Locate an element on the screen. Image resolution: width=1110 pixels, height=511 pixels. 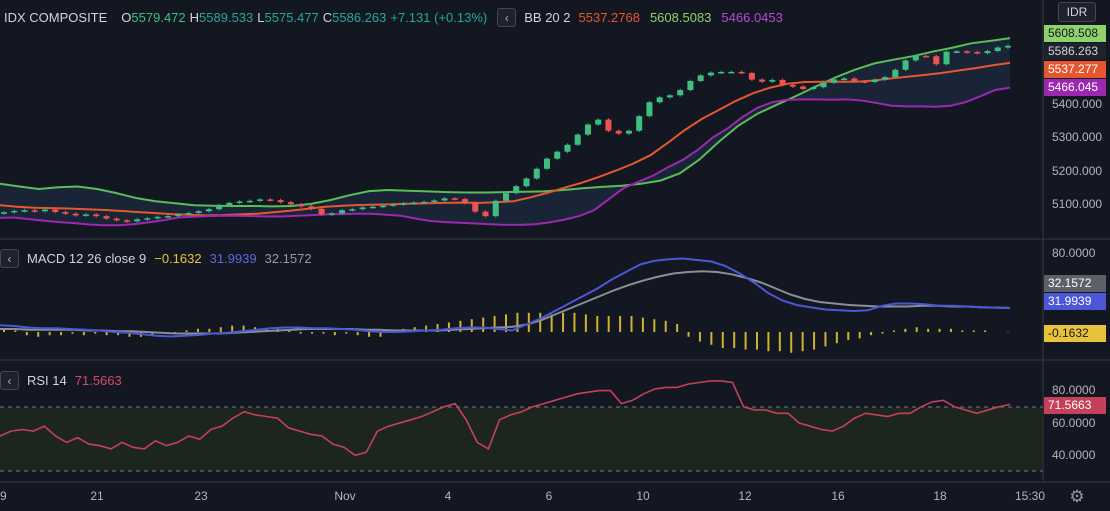
low-key: L is located at coordinates (261, 17).